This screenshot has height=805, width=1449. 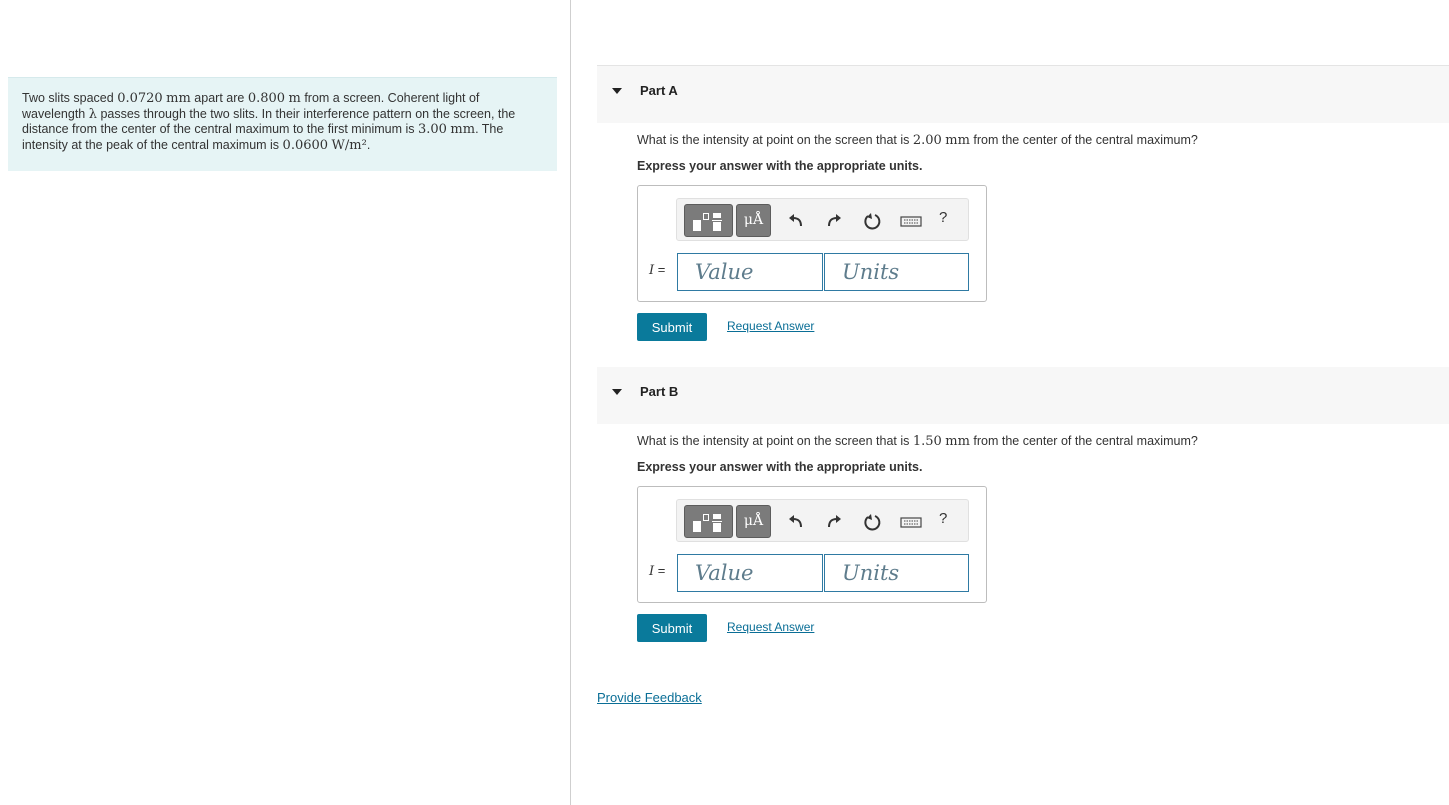 What do you see at coordinates (659, 391) in the screenshot?
I see `part-b-title: Part B` at bounding box center [659, 391].